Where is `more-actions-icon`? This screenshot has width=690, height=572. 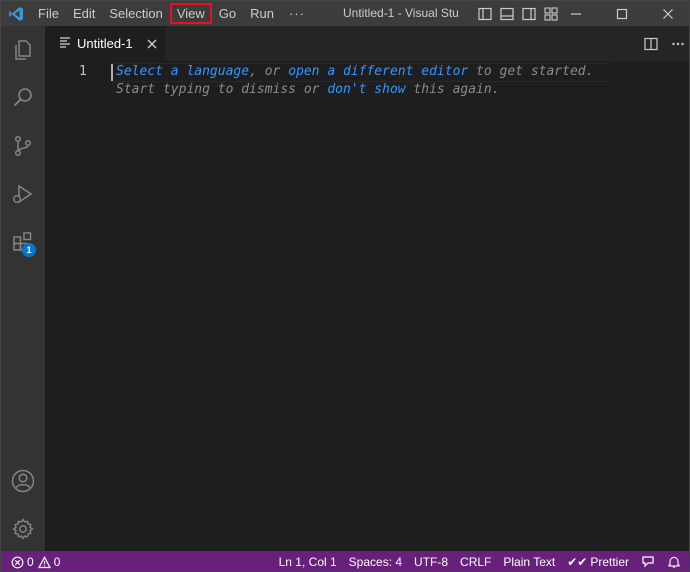 more-actions-icon is located at coordinates (676, 43).